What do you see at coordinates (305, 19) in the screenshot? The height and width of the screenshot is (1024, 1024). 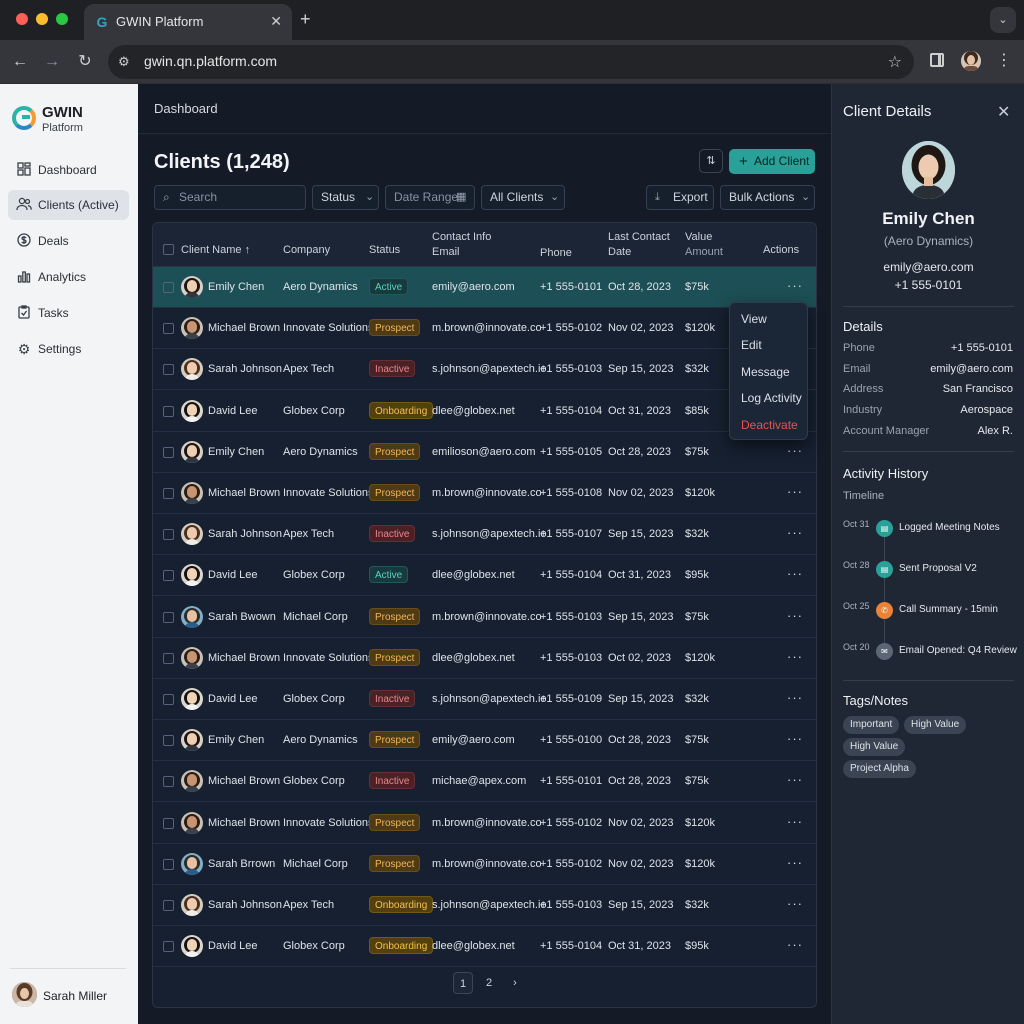 I see `new-tab-icon: +` at bounding box center [305, 19].